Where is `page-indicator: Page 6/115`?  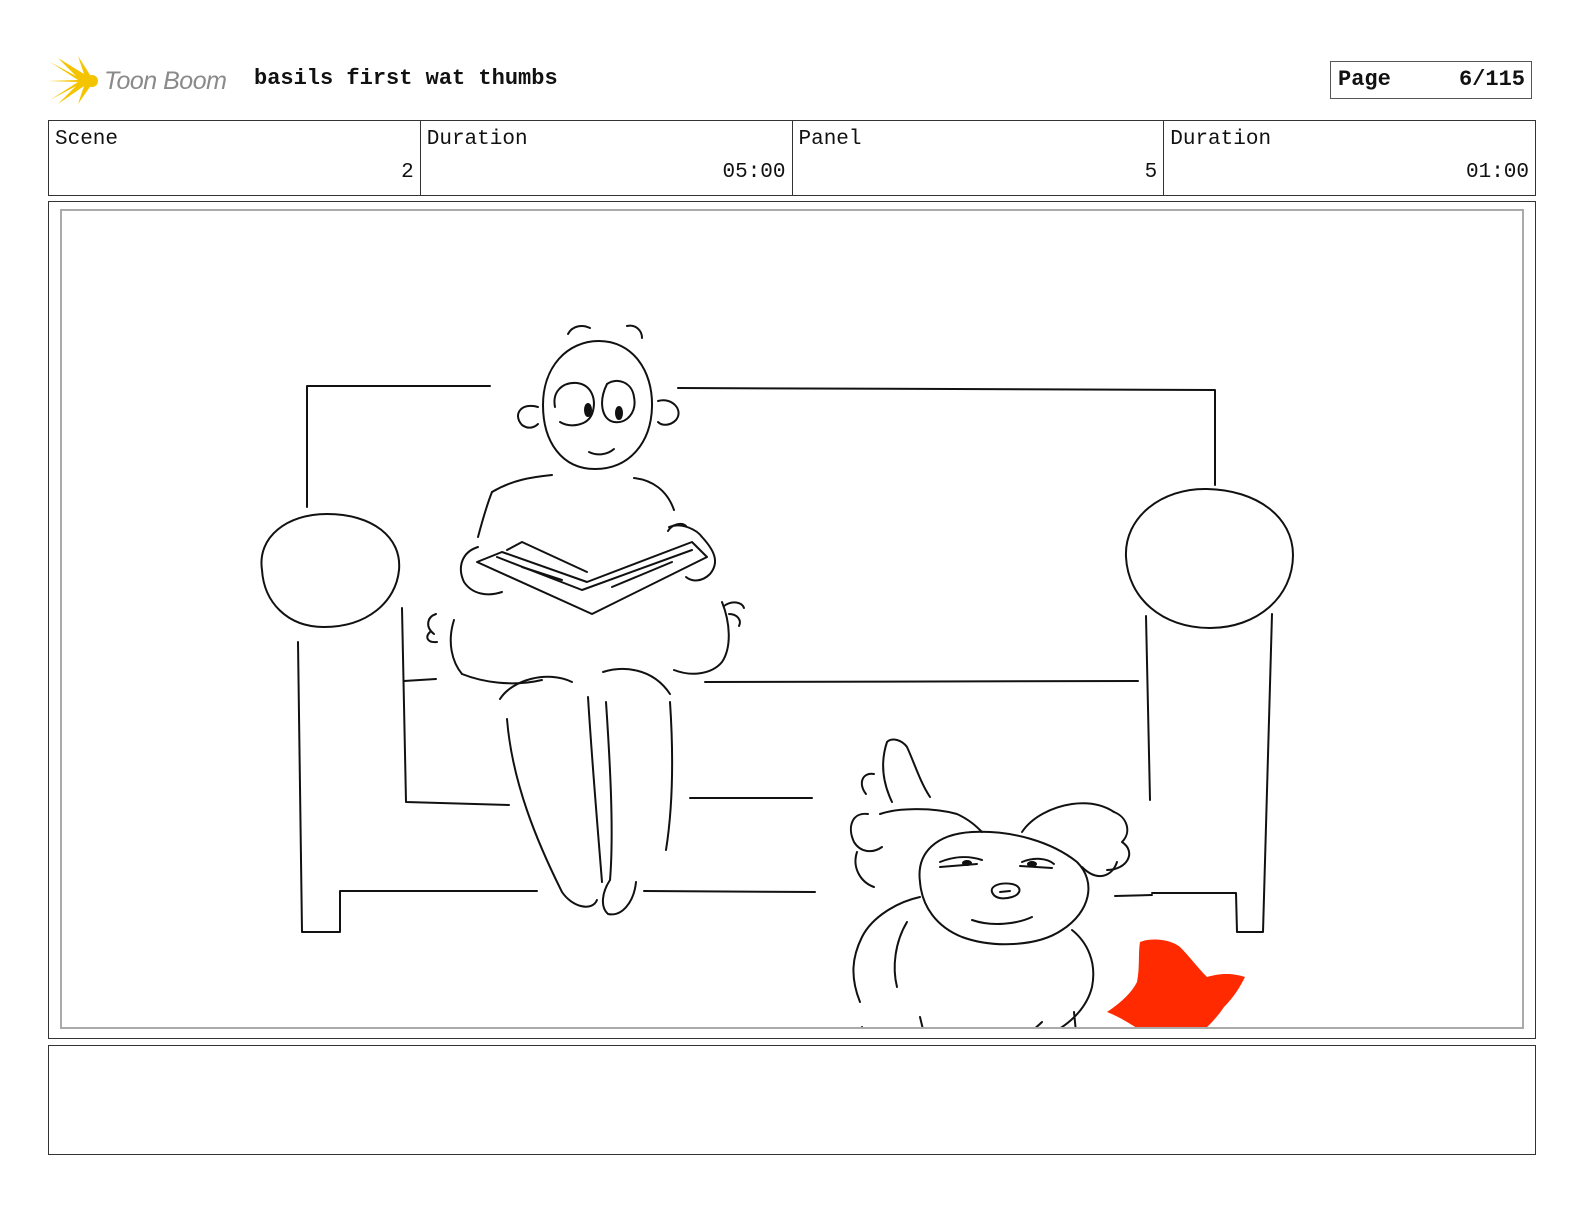
page-indicator: Page 6/115 is located at coordinates (1431, 80).